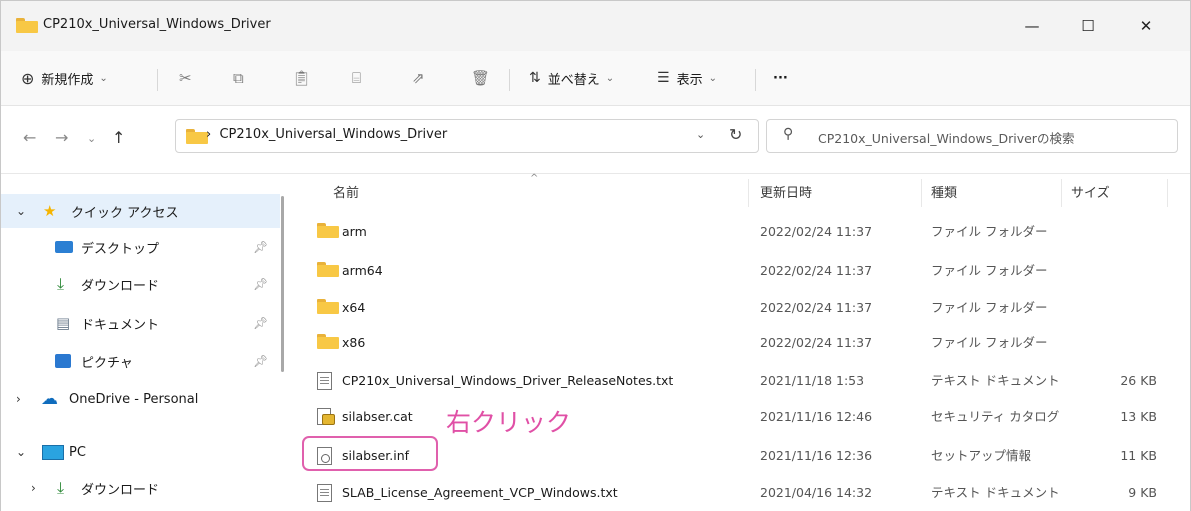 The width and height of the screenshot is (1191, 511). I want to click on title-bar: CP210x_Universal_Windows_Driver — ☐ ✕, so click(595, 26).